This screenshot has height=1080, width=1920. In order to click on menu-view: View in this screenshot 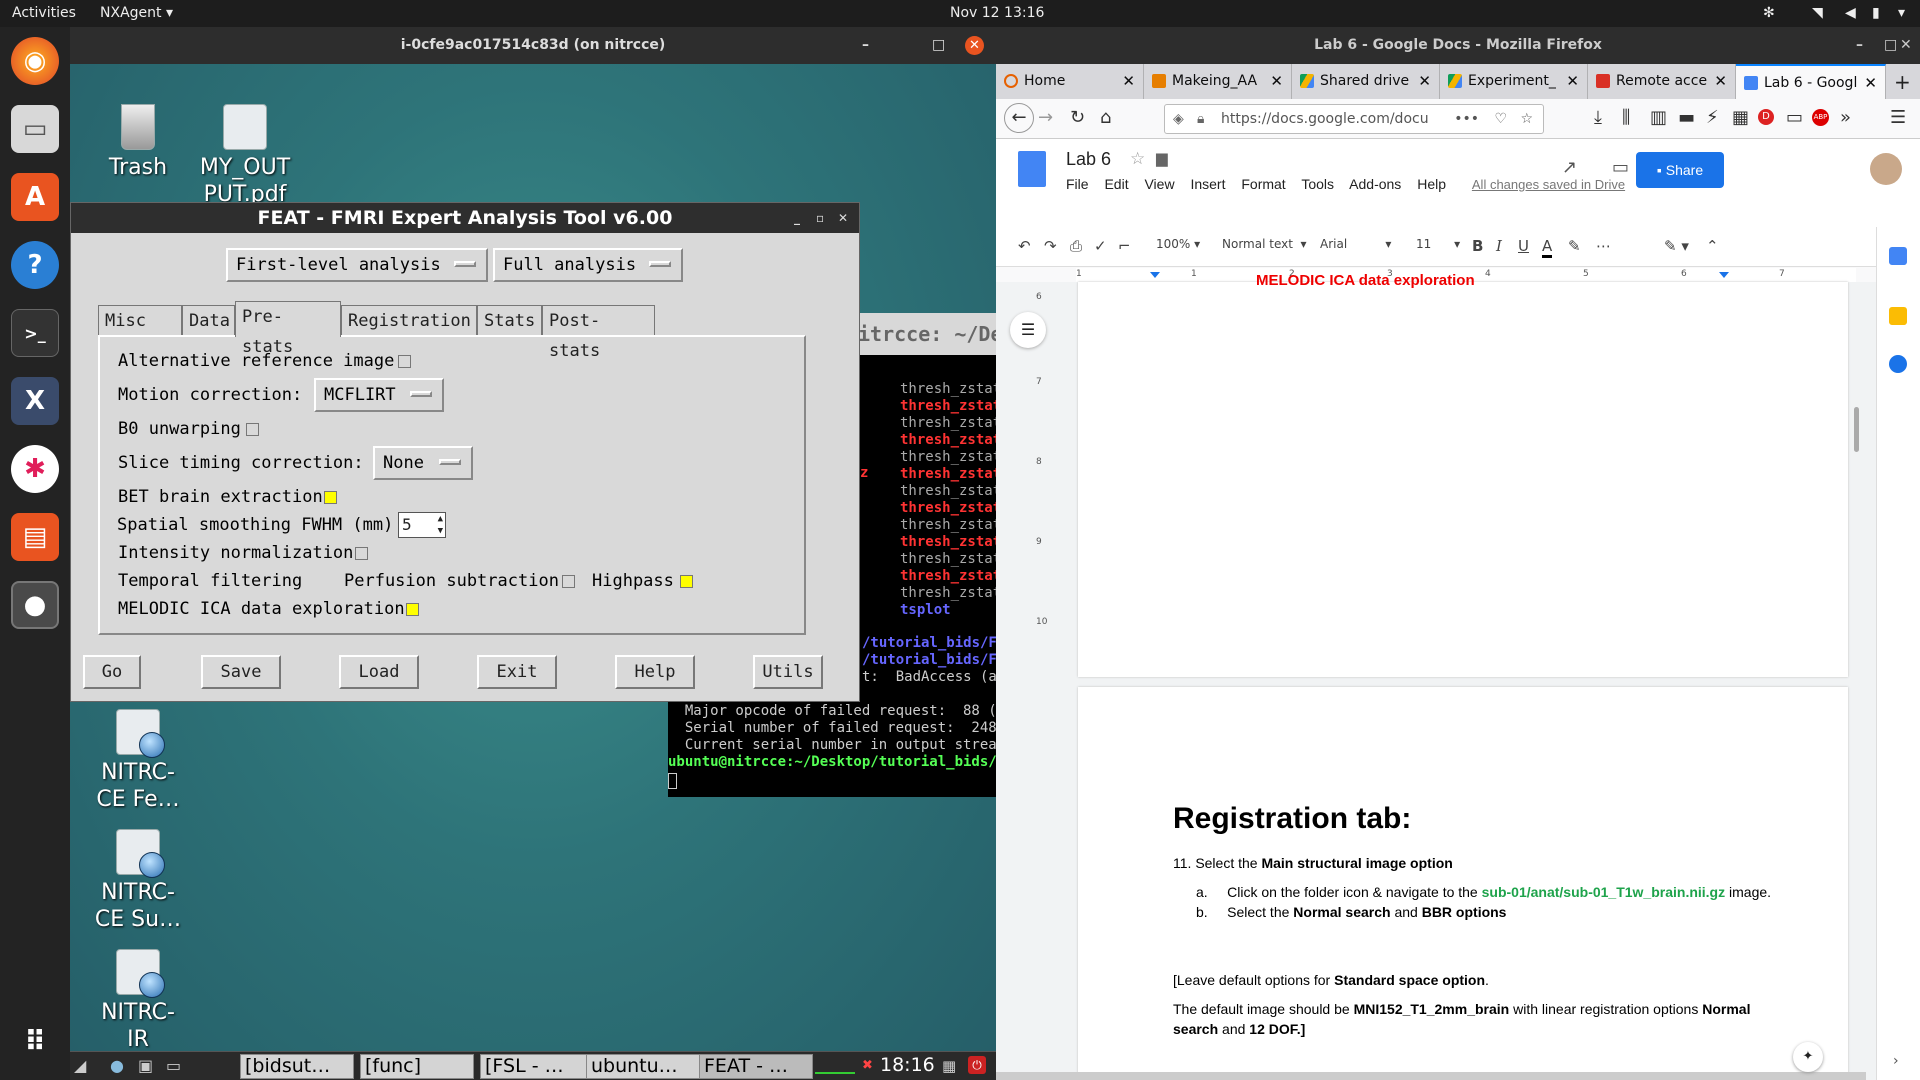, I will do `click(1159, 184)`.